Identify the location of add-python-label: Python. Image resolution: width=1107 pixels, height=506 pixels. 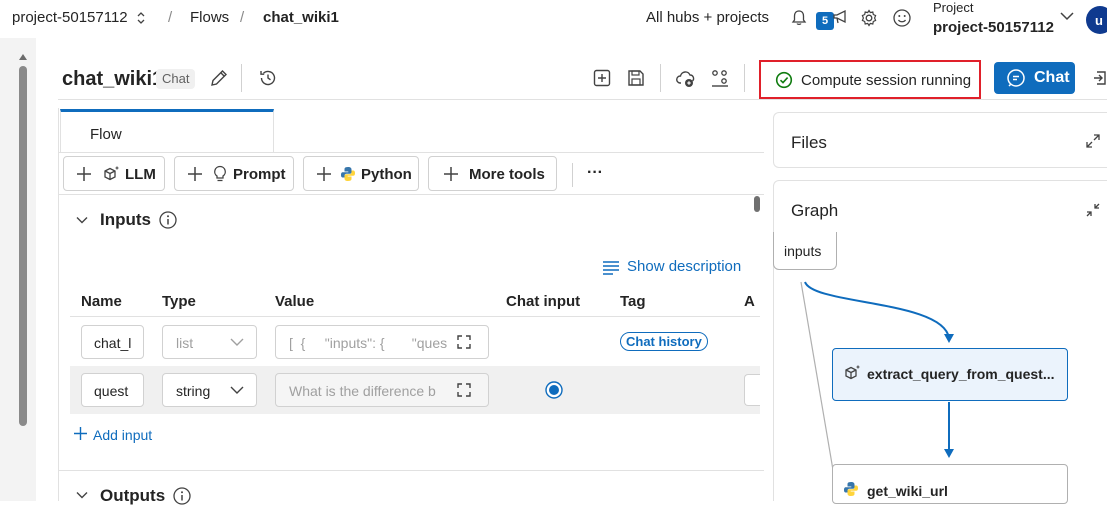
(386, 174).